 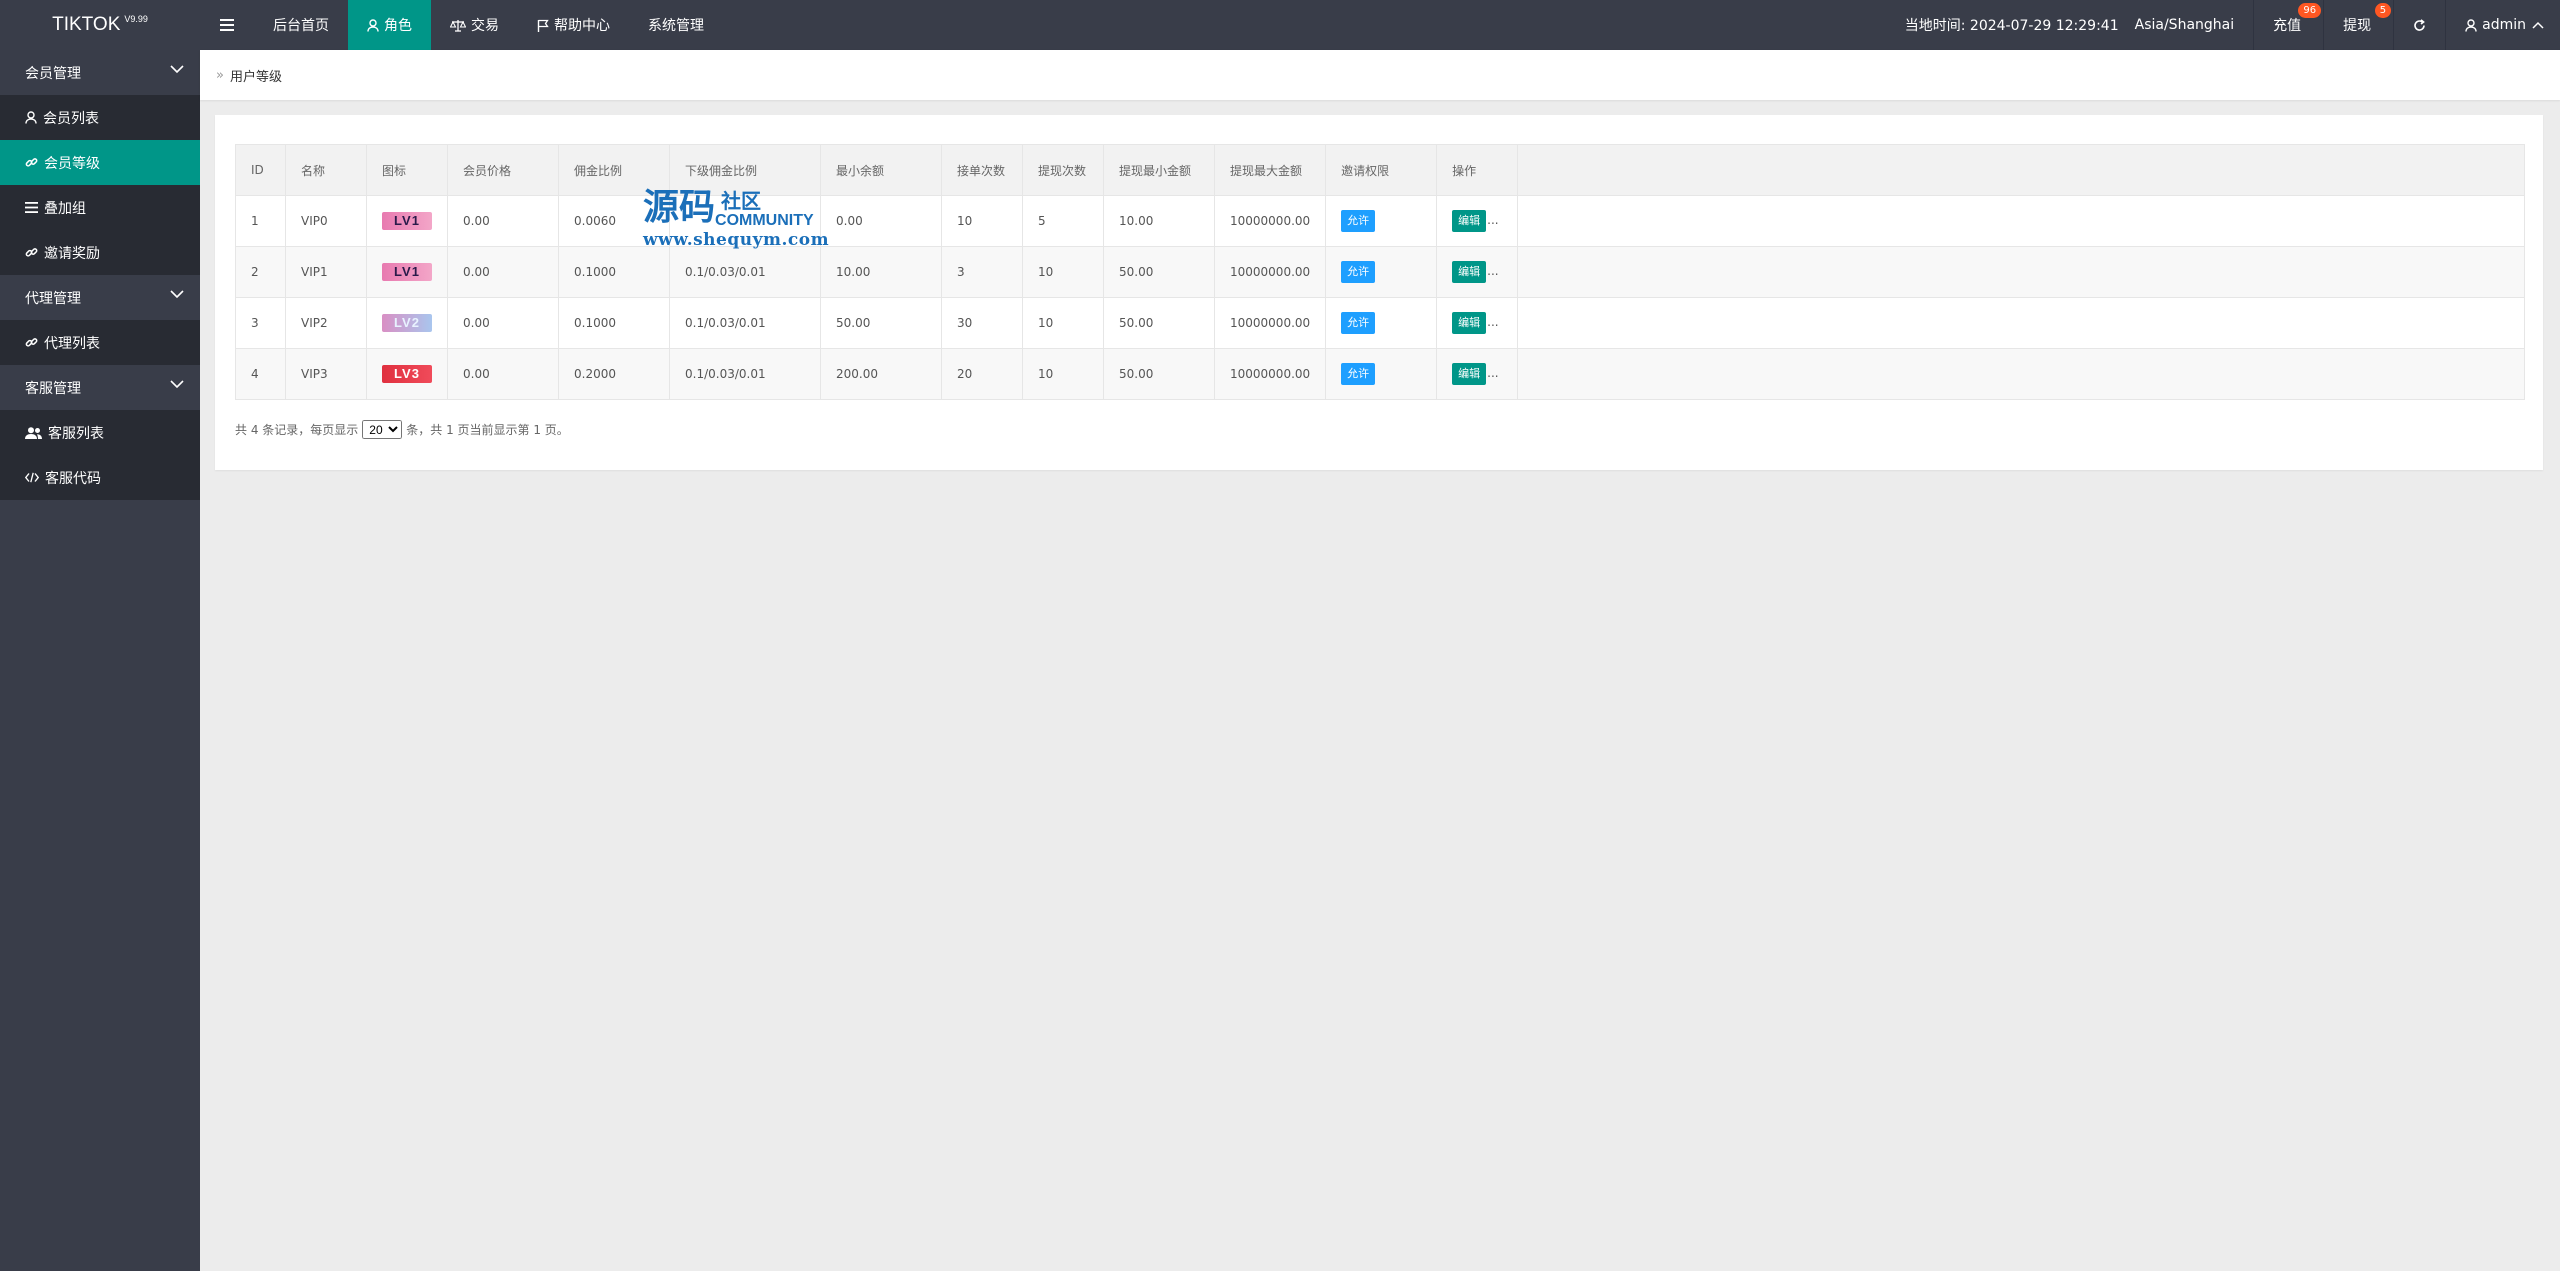 What do you see at coordinates (389, 25) in the screenshot?
I see `nav-role: 角色` at bounding box center [389, 25].